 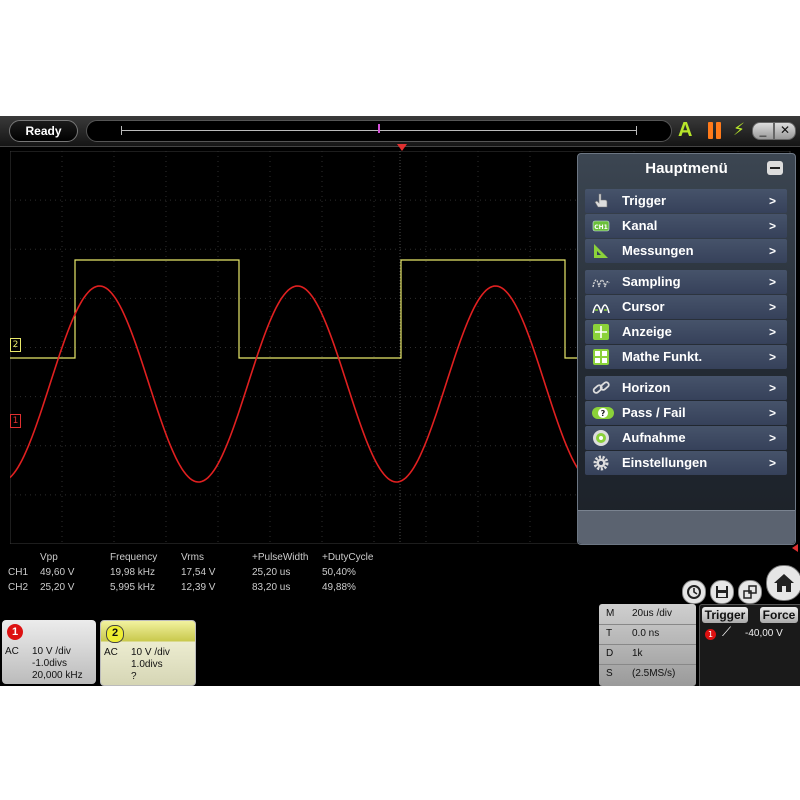 What do you see at coordinates (57, 587) in the screenshot?
I see `cell-vpp: 25,20 V` at bounding box center [57, 587].